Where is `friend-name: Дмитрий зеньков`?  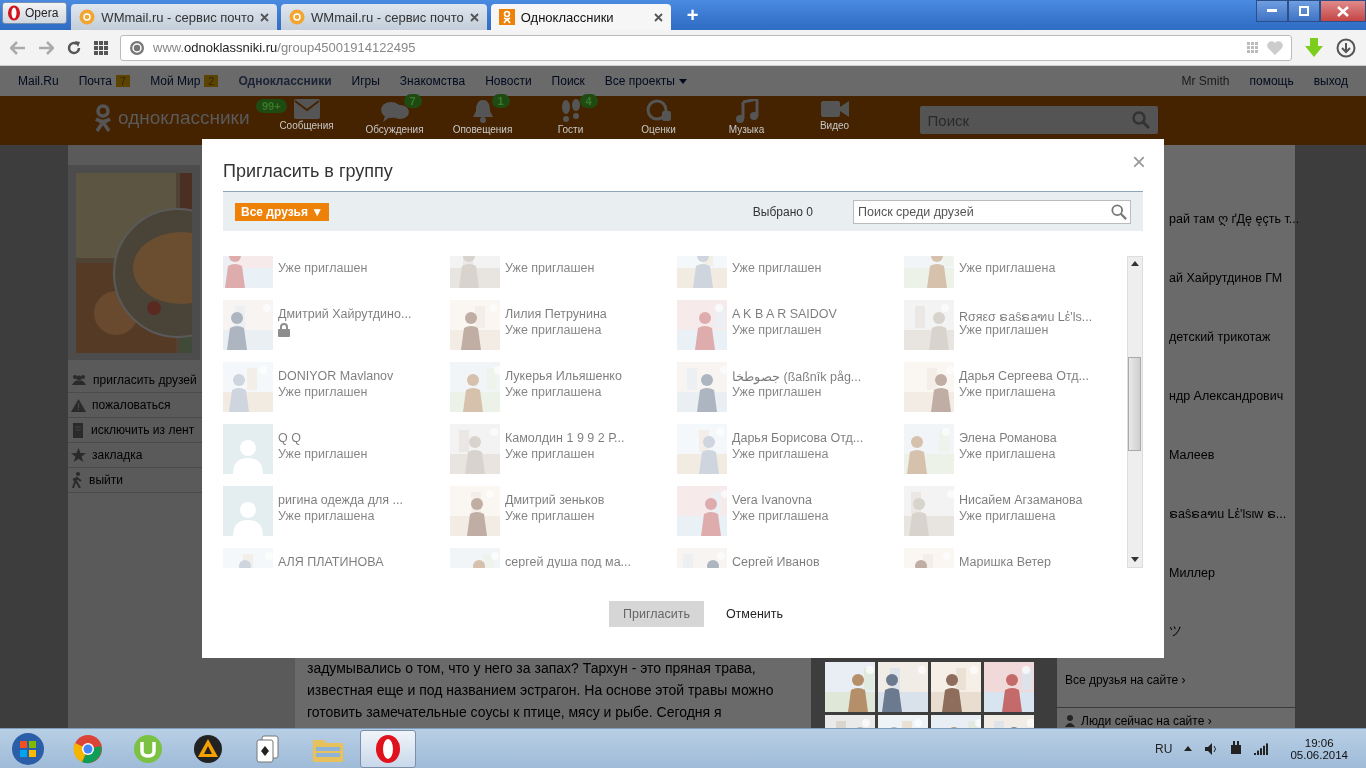
friend-name: Дмитрий зеньков is located at coordinates (555, 501).